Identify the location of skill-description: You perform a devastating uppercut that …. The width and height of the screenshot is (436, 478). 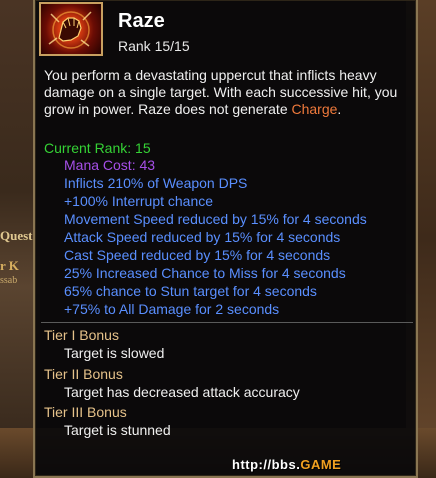
(228, 92).